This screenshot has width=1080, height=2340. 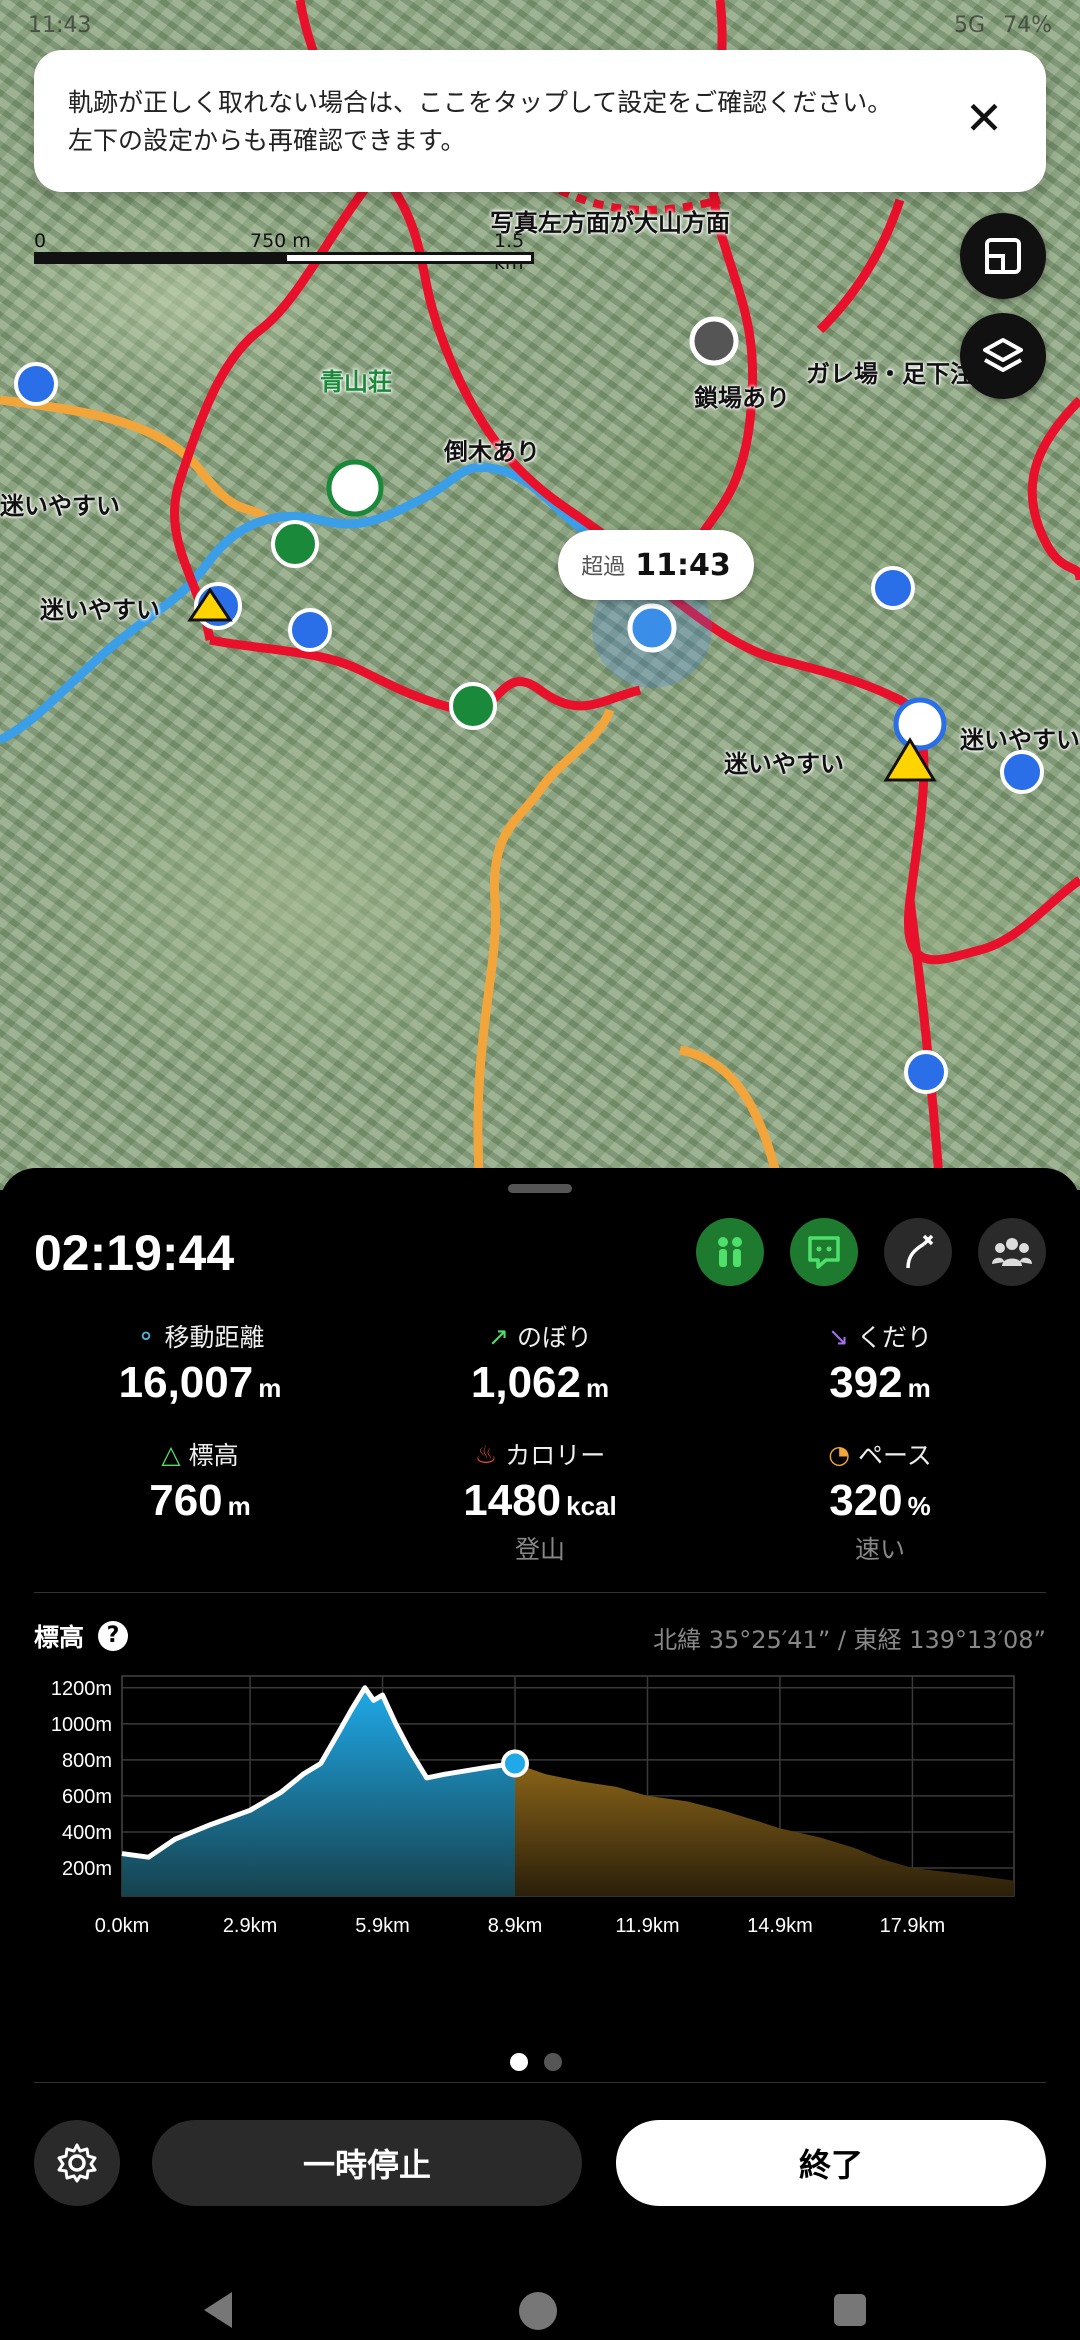 What do you see at coordinates (87, 1761) in the screenshot?
I see `chart-y-tick-label: 800m` at bounding box center [87, 1761].